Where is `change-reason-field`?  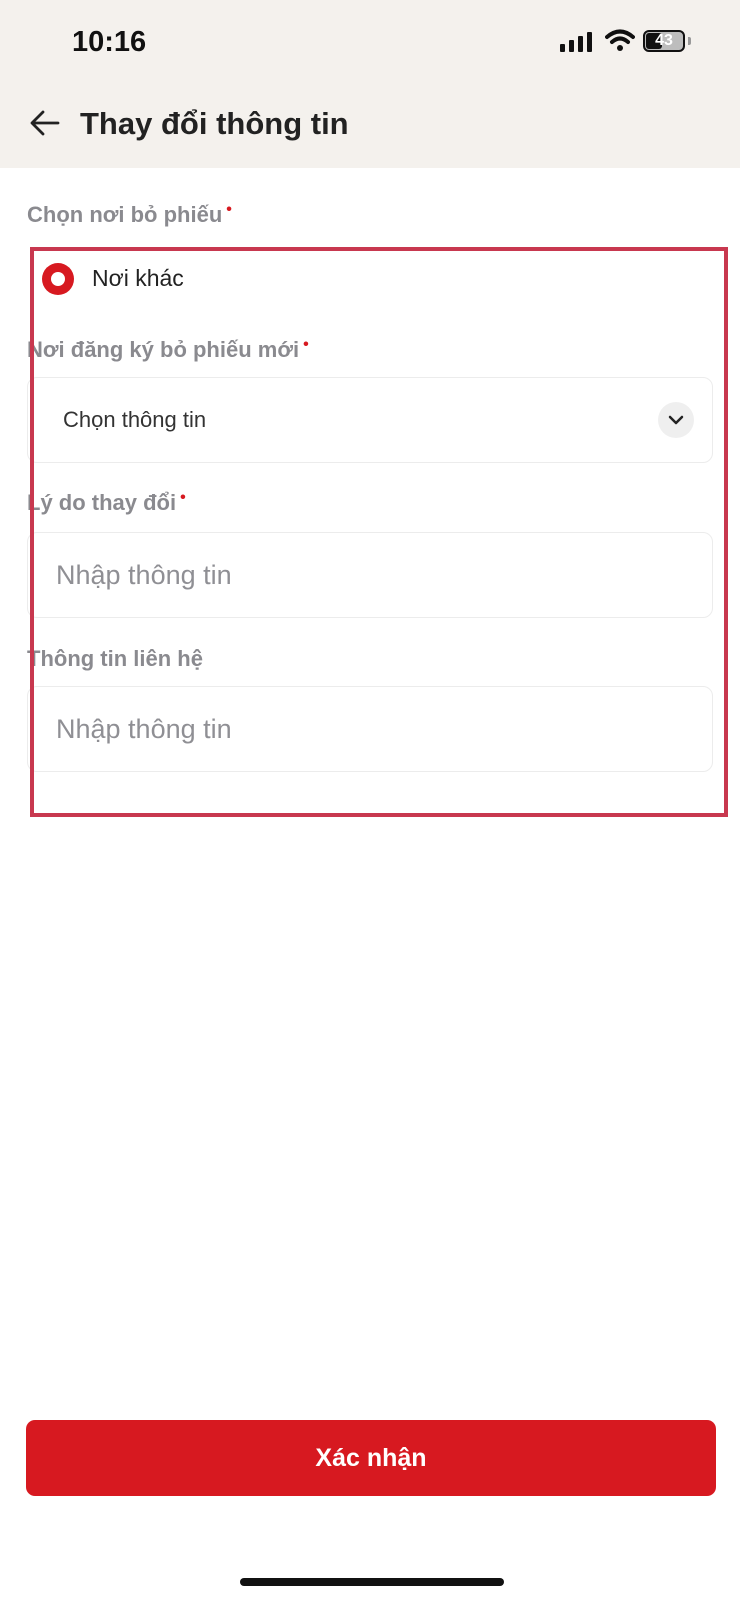 change-reason-field is located at coordinates (370, 575).